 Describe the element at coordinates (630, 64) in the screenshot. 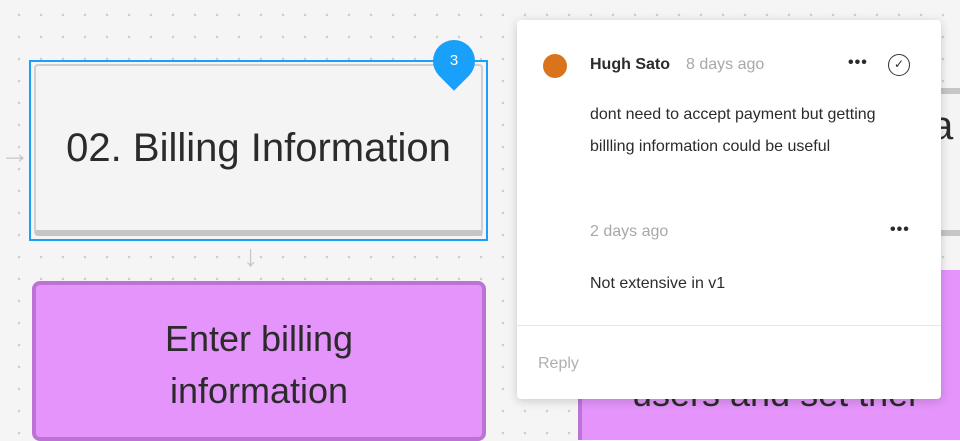

I see `comment-author: Hugh Sato` at that location.